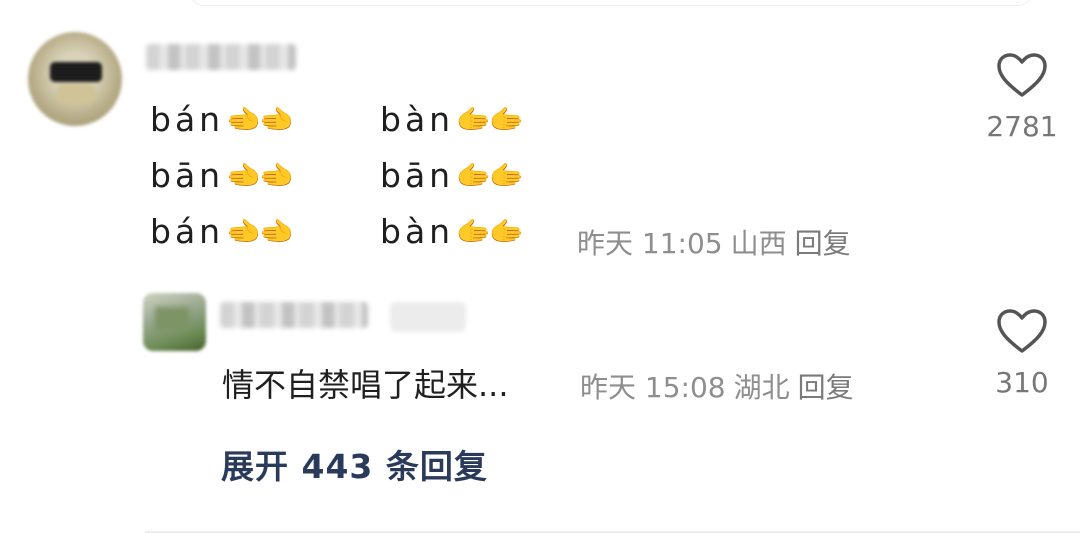 Image resolution: width=1080 pixels, height=533 pixels. I want to click on comment-like-button: 2781, so click(1022, 97).